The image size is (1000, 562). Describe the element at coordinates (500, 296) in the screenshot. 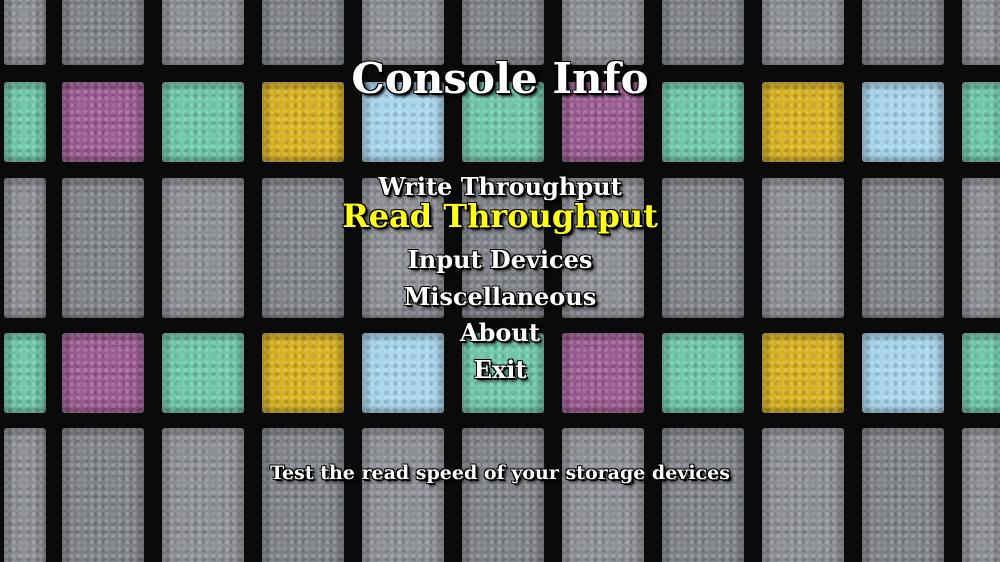

I see `menu-item-miscellaneous: Miscellaneous` at that location.